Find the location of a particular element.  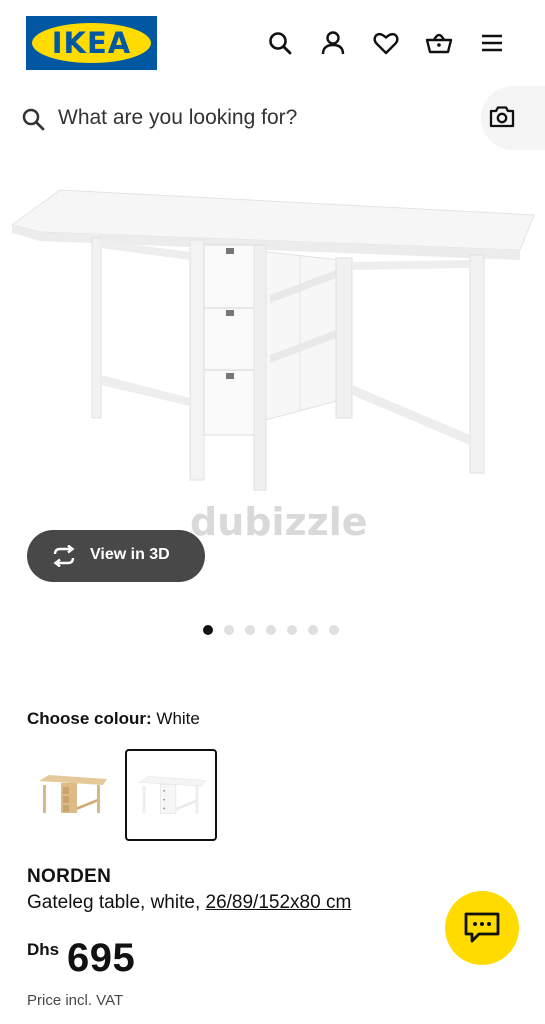

user-icon is located at coordinates (333, 43).